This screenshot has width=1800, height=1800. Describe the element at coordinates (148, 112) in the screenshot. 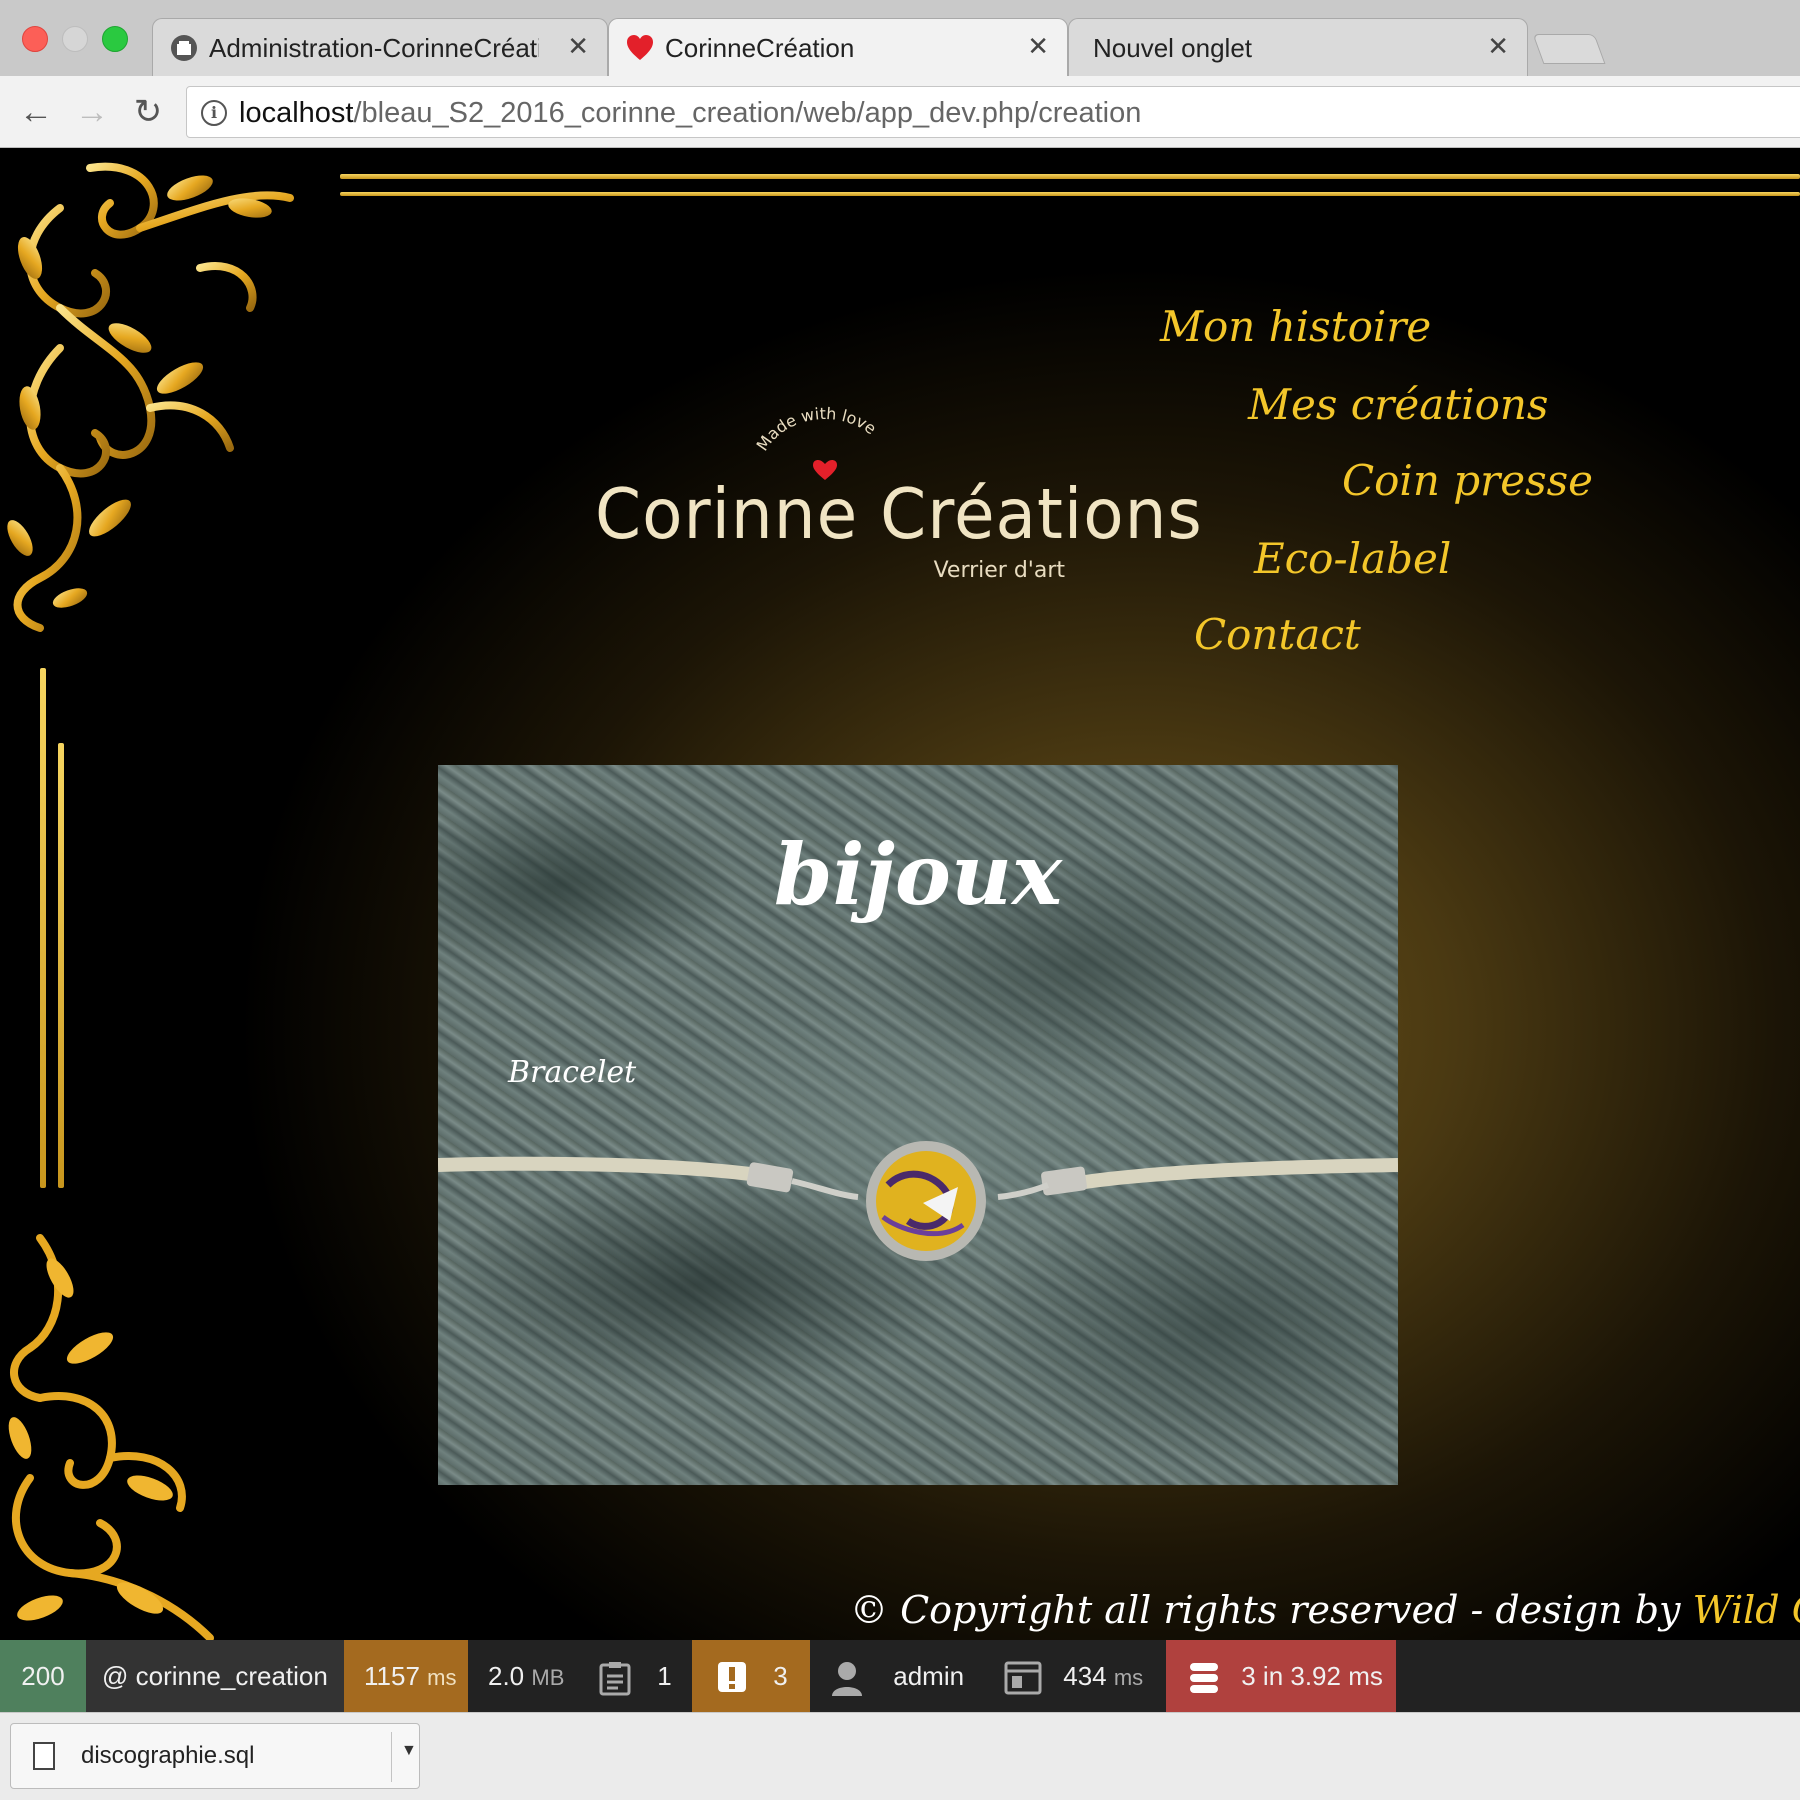

I see `reload-icon: ↻` at that location.